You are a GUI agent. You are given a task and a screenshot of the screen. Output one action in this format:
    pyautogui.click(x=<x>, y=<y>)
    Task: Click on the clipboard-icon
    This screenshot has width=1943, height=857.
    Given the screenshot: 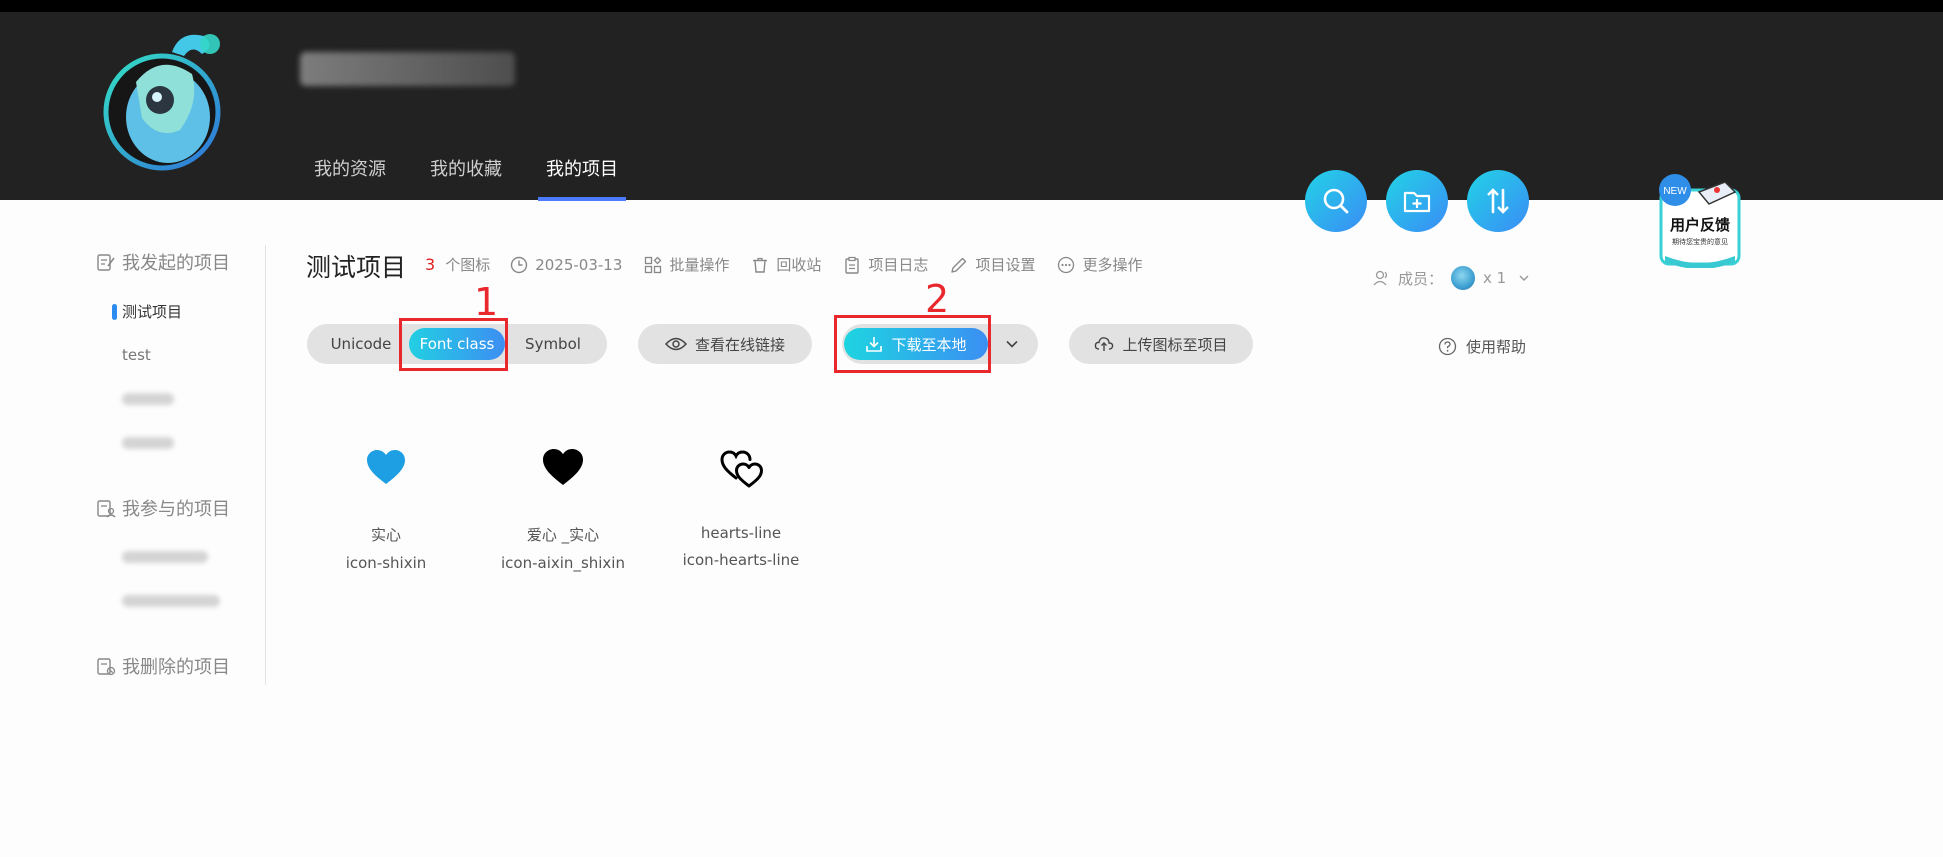 What is the action you would take?
    pyautogui.click(x=852, y=265)
    